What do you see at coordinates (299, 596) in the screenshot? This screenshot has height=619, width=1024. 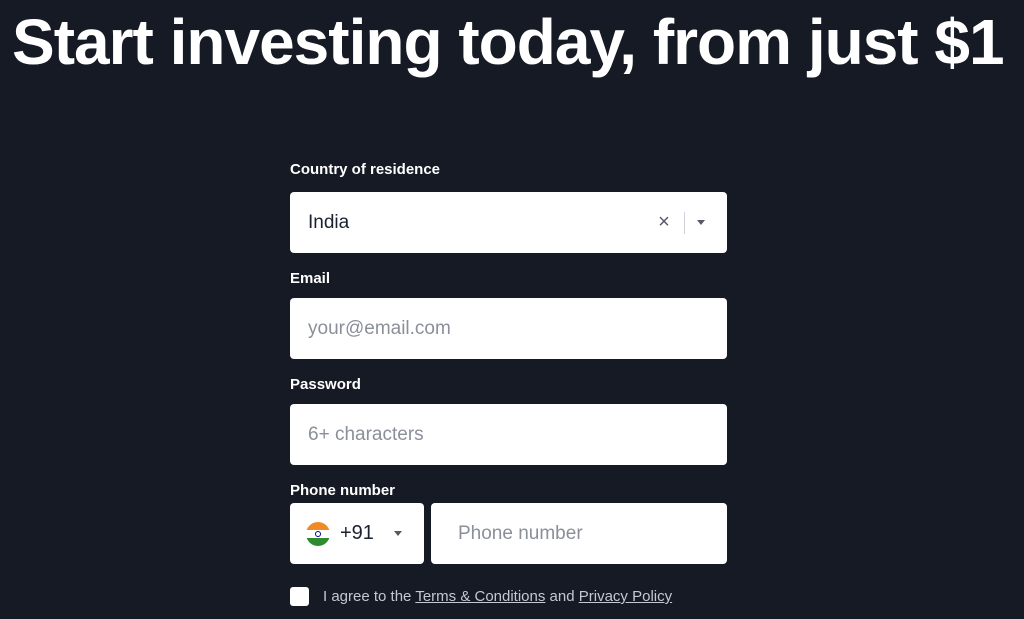 I see `terms-checkbox` at bounding box center [299, 596].